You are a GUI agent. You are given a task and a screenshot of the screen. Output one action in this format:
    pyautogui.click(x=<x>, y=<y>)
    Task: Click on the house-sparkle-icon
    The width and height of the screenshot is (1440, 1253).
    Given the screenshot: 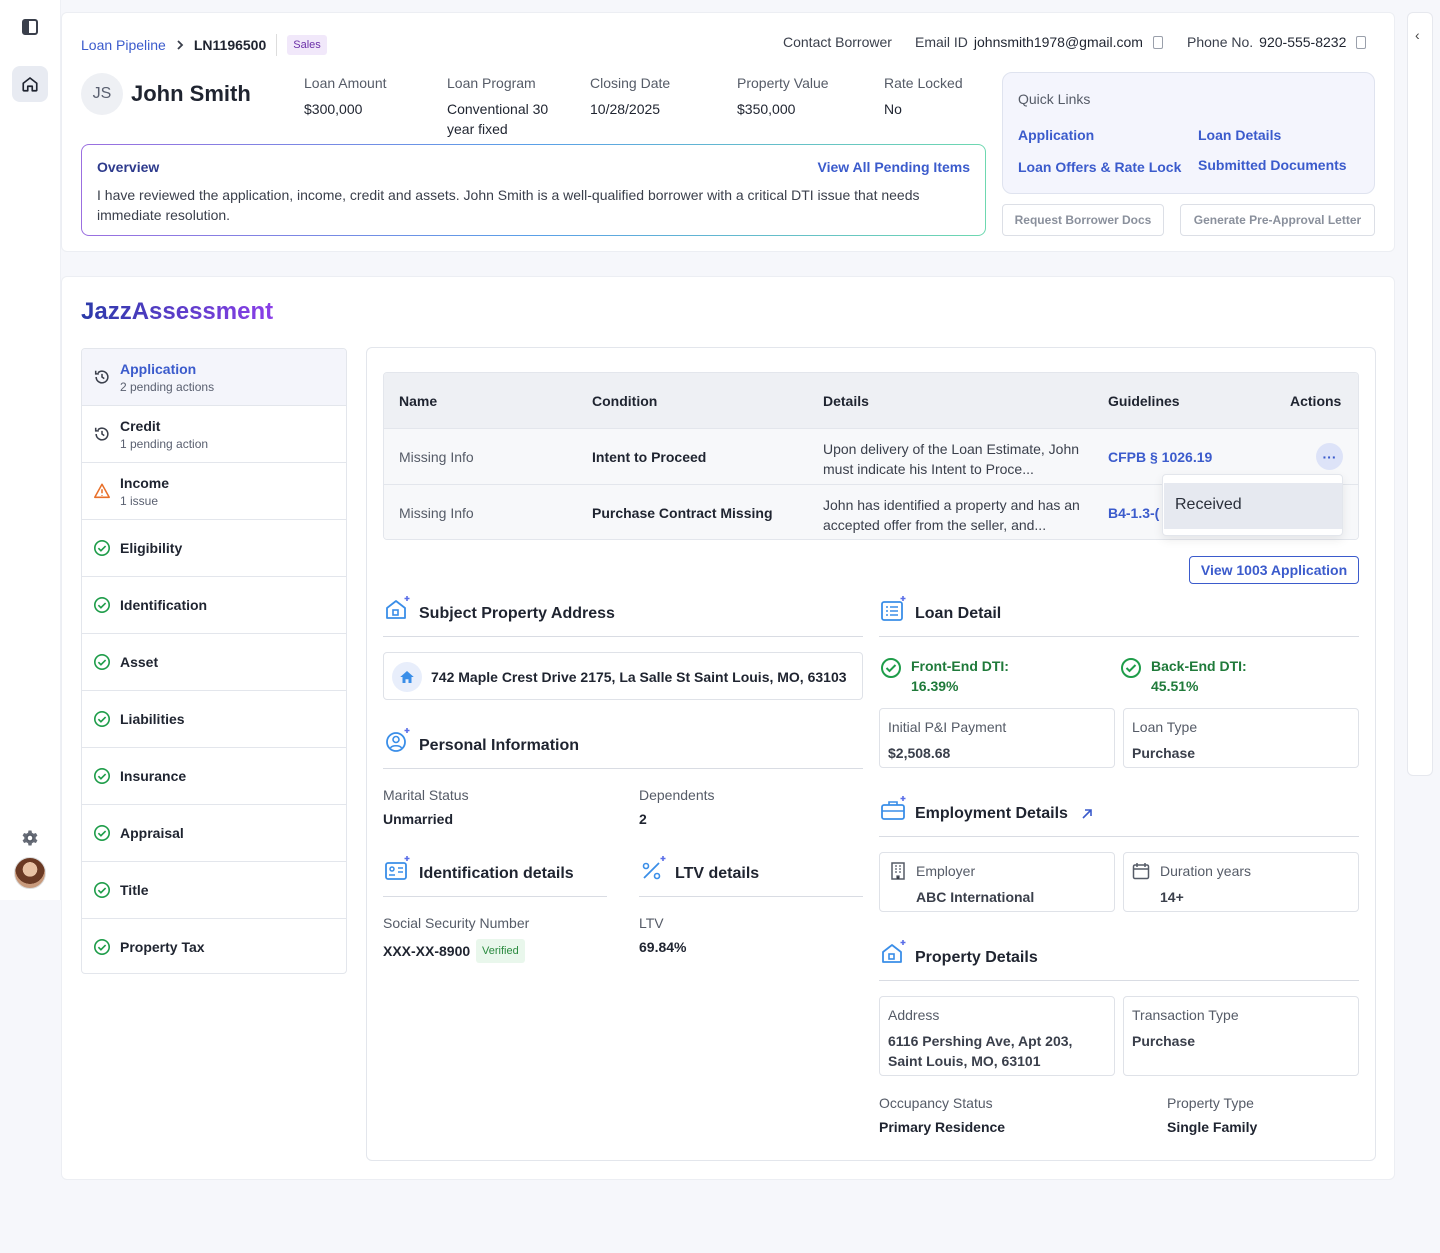 What is the action you would take?
    pyautogui.click(x=894, y=951)
    